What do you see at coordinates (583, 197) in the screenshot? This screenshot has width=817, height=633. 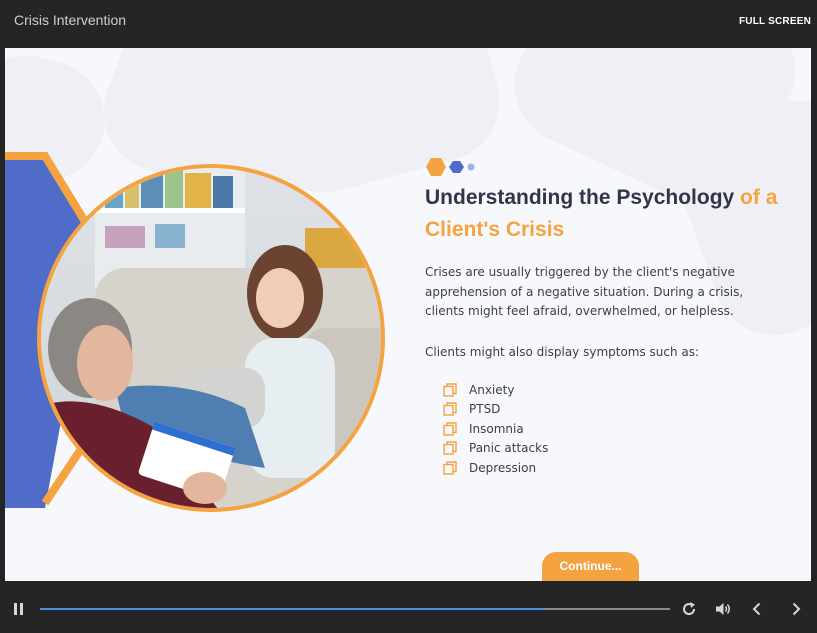 I see `headline-main: Understanding the Psychology` at bounding box center [583, 197].